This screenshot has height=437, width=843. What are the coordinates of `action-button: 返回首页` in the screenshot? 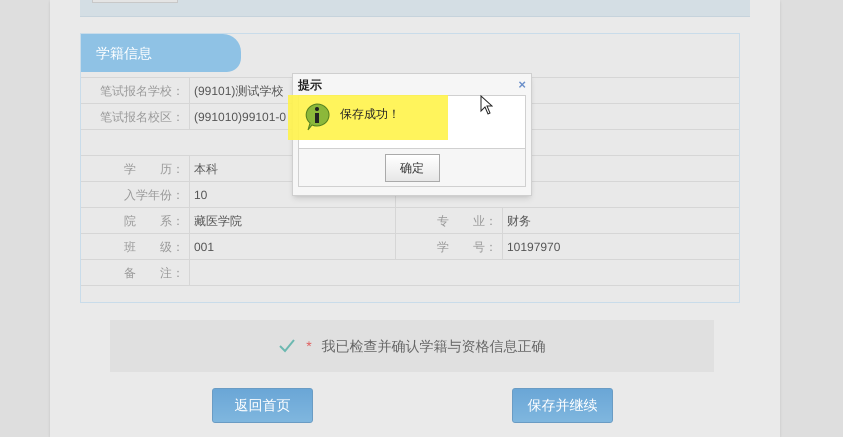 It's located at (262, 405).